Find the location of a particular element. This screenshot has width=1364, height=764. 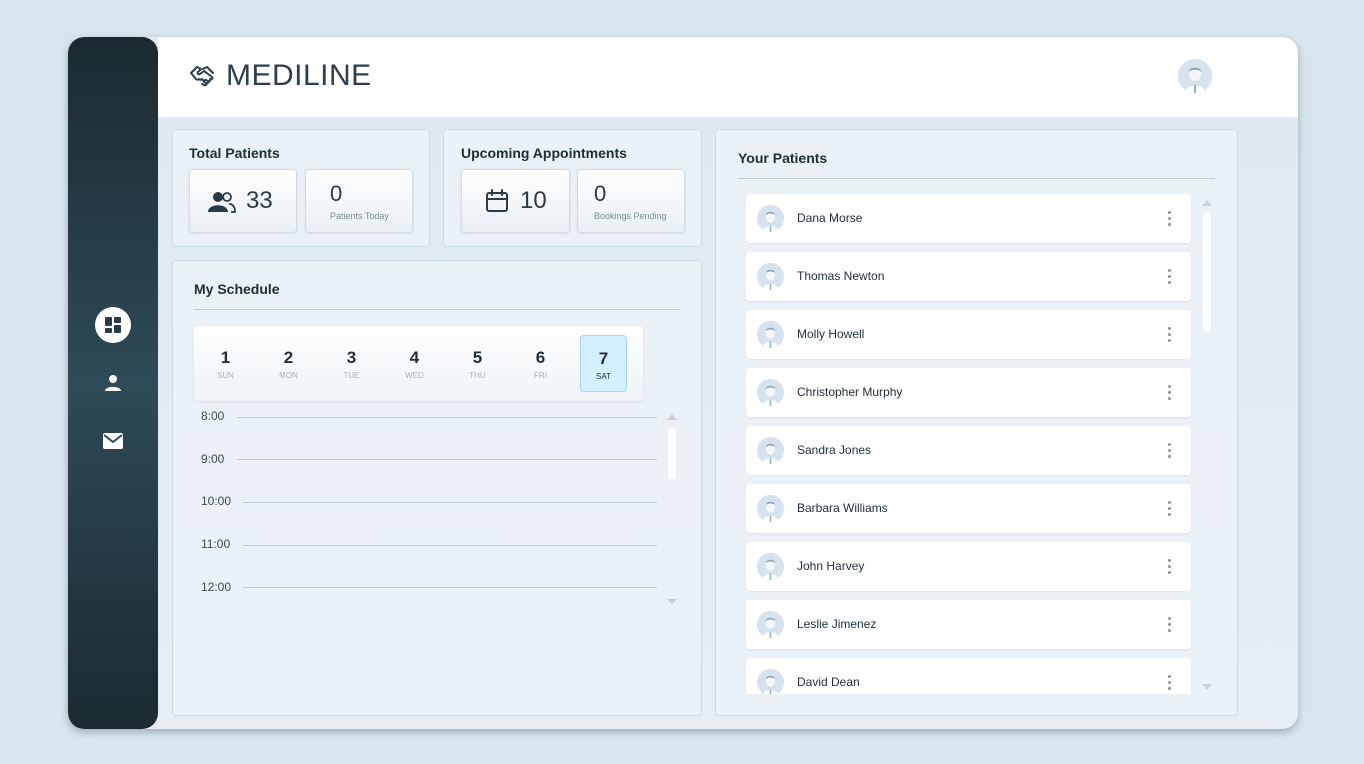

patient-name: Dana Morse is located at coordinates (830, 218).